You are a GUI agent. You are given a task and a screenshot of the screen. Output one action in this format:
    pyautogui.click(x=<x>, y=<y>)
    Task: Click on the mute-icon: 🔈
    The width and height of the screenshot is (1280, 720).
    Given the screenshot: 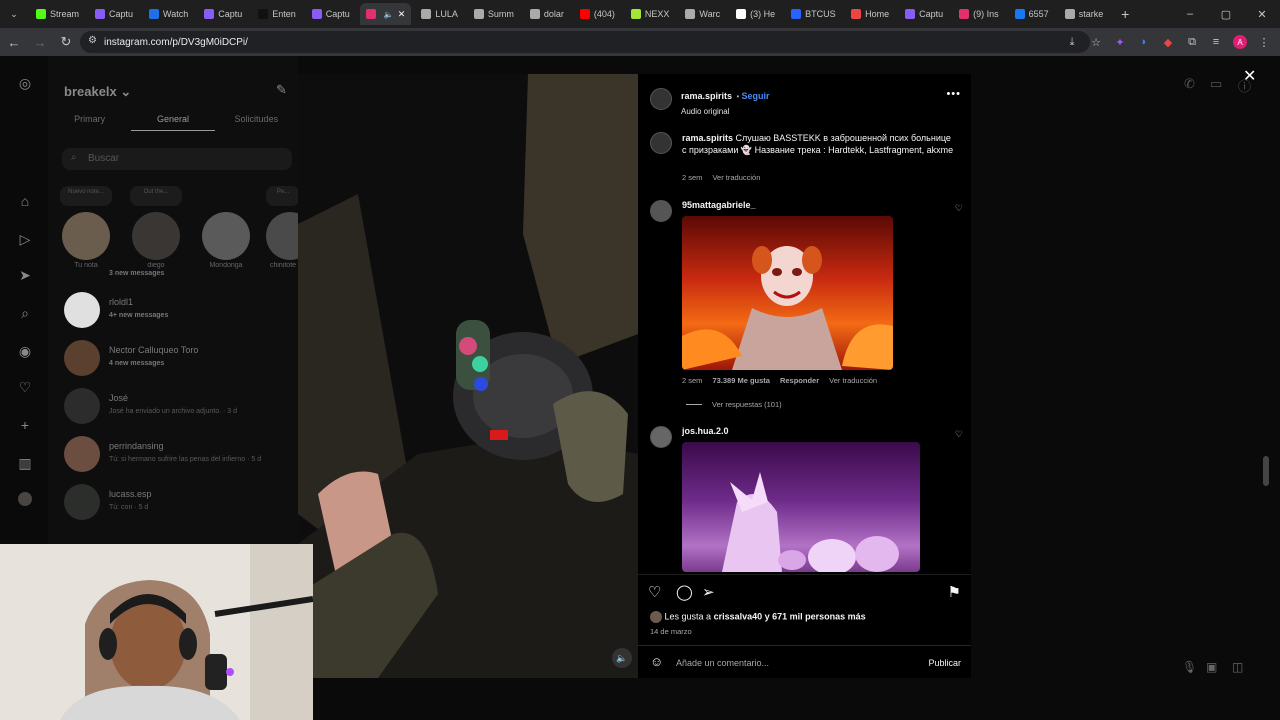 What is the action you would take?
    pyautogui.click(x=622, y=658)
    